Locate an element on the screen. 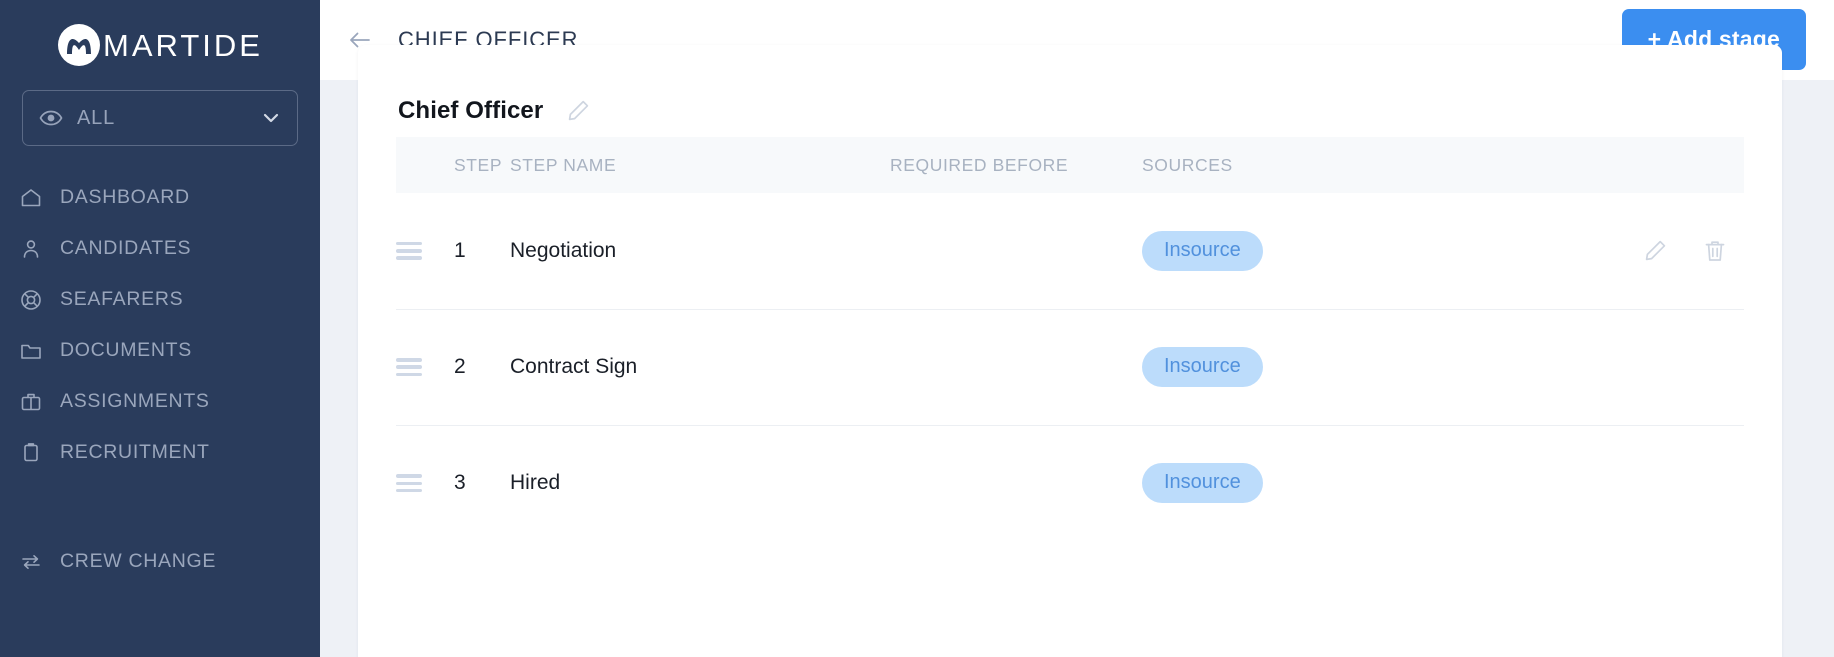 Image resolution: width=1834 pixels, height=657 pixels. sidebar-item-candidates: CANDIDATES is located at coordinates (160, 248).